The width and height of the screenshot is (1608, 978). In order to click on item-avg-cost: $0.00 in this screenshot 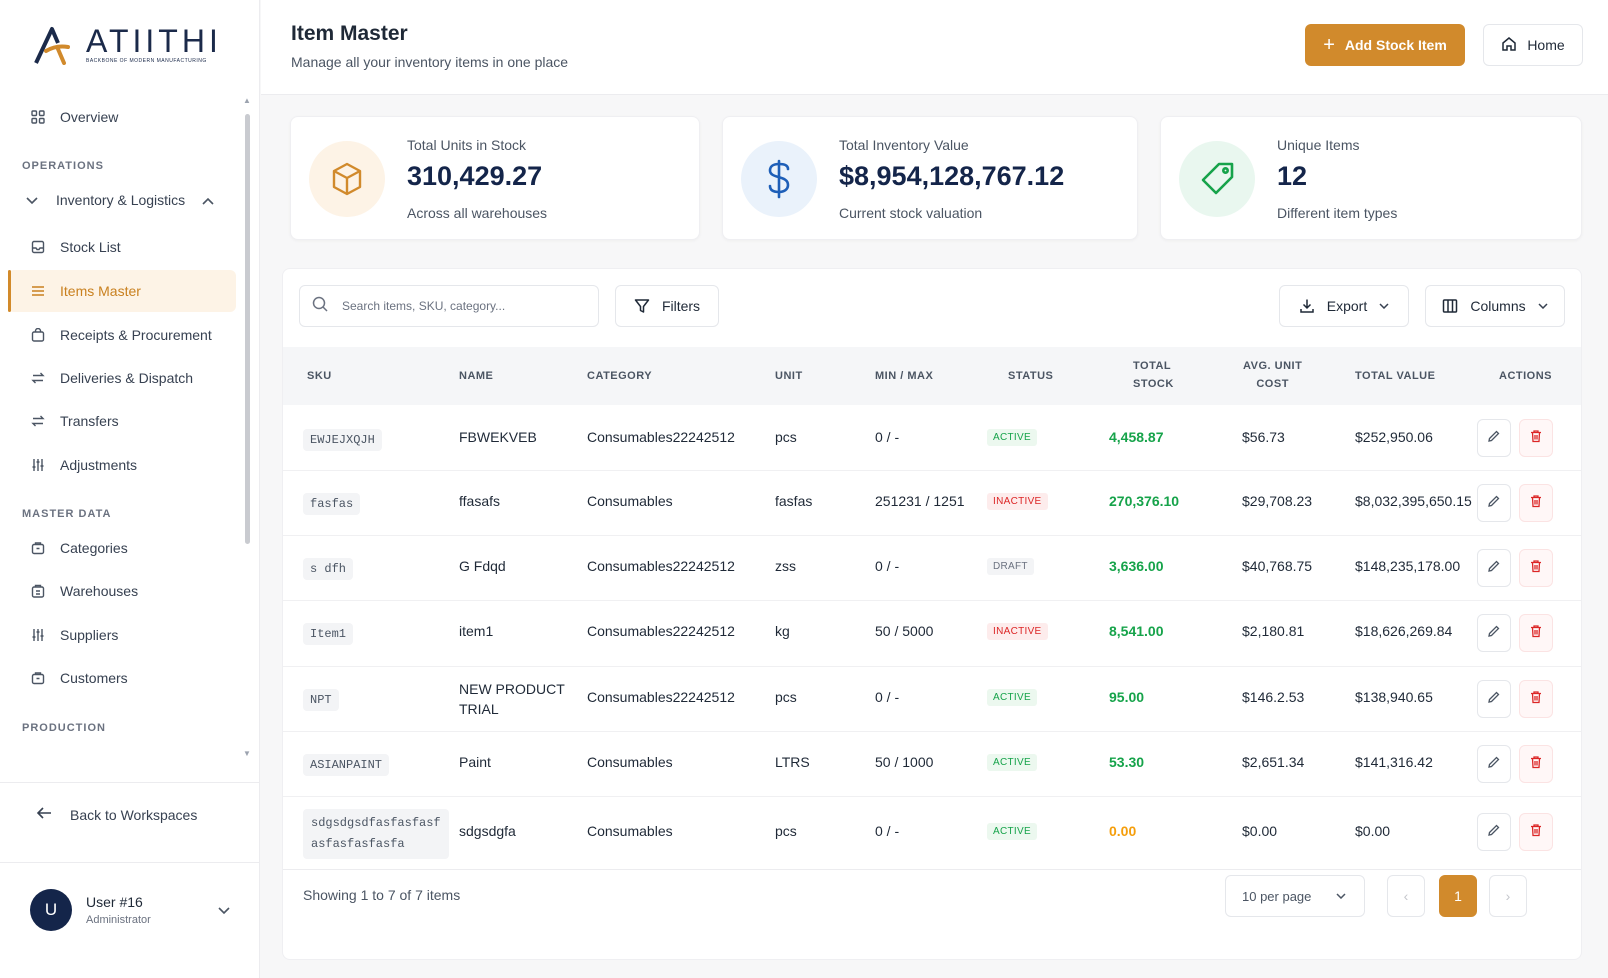, I will do `click(1260, 831)`.